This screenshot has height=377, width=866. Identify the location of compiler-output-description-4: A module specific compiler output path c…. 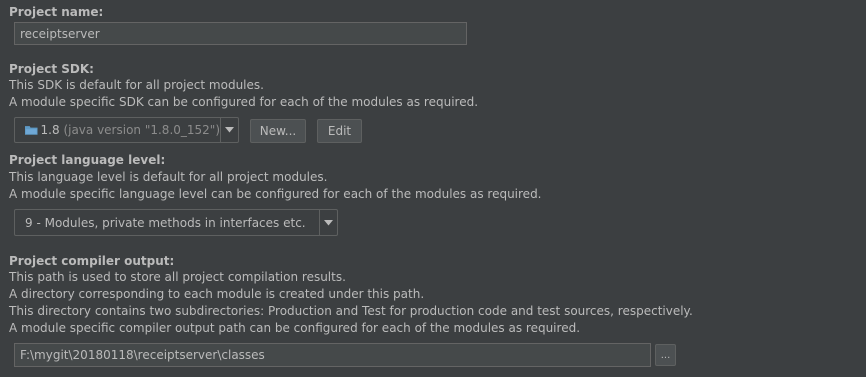
(295, 328).